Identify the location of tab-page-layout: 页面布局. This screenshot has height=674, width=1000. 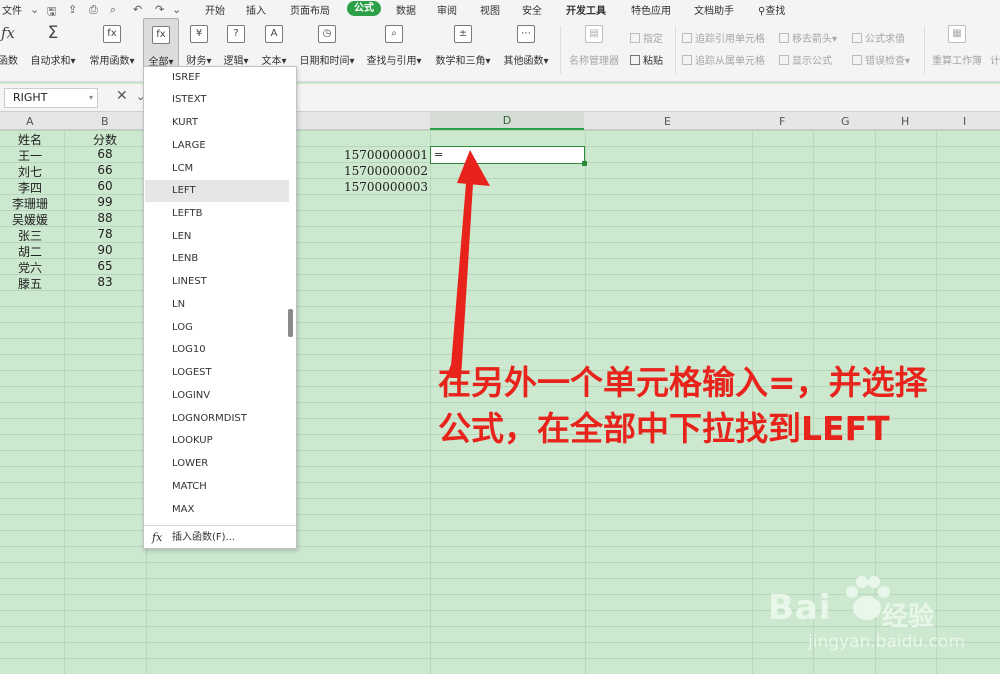
(310, 9).